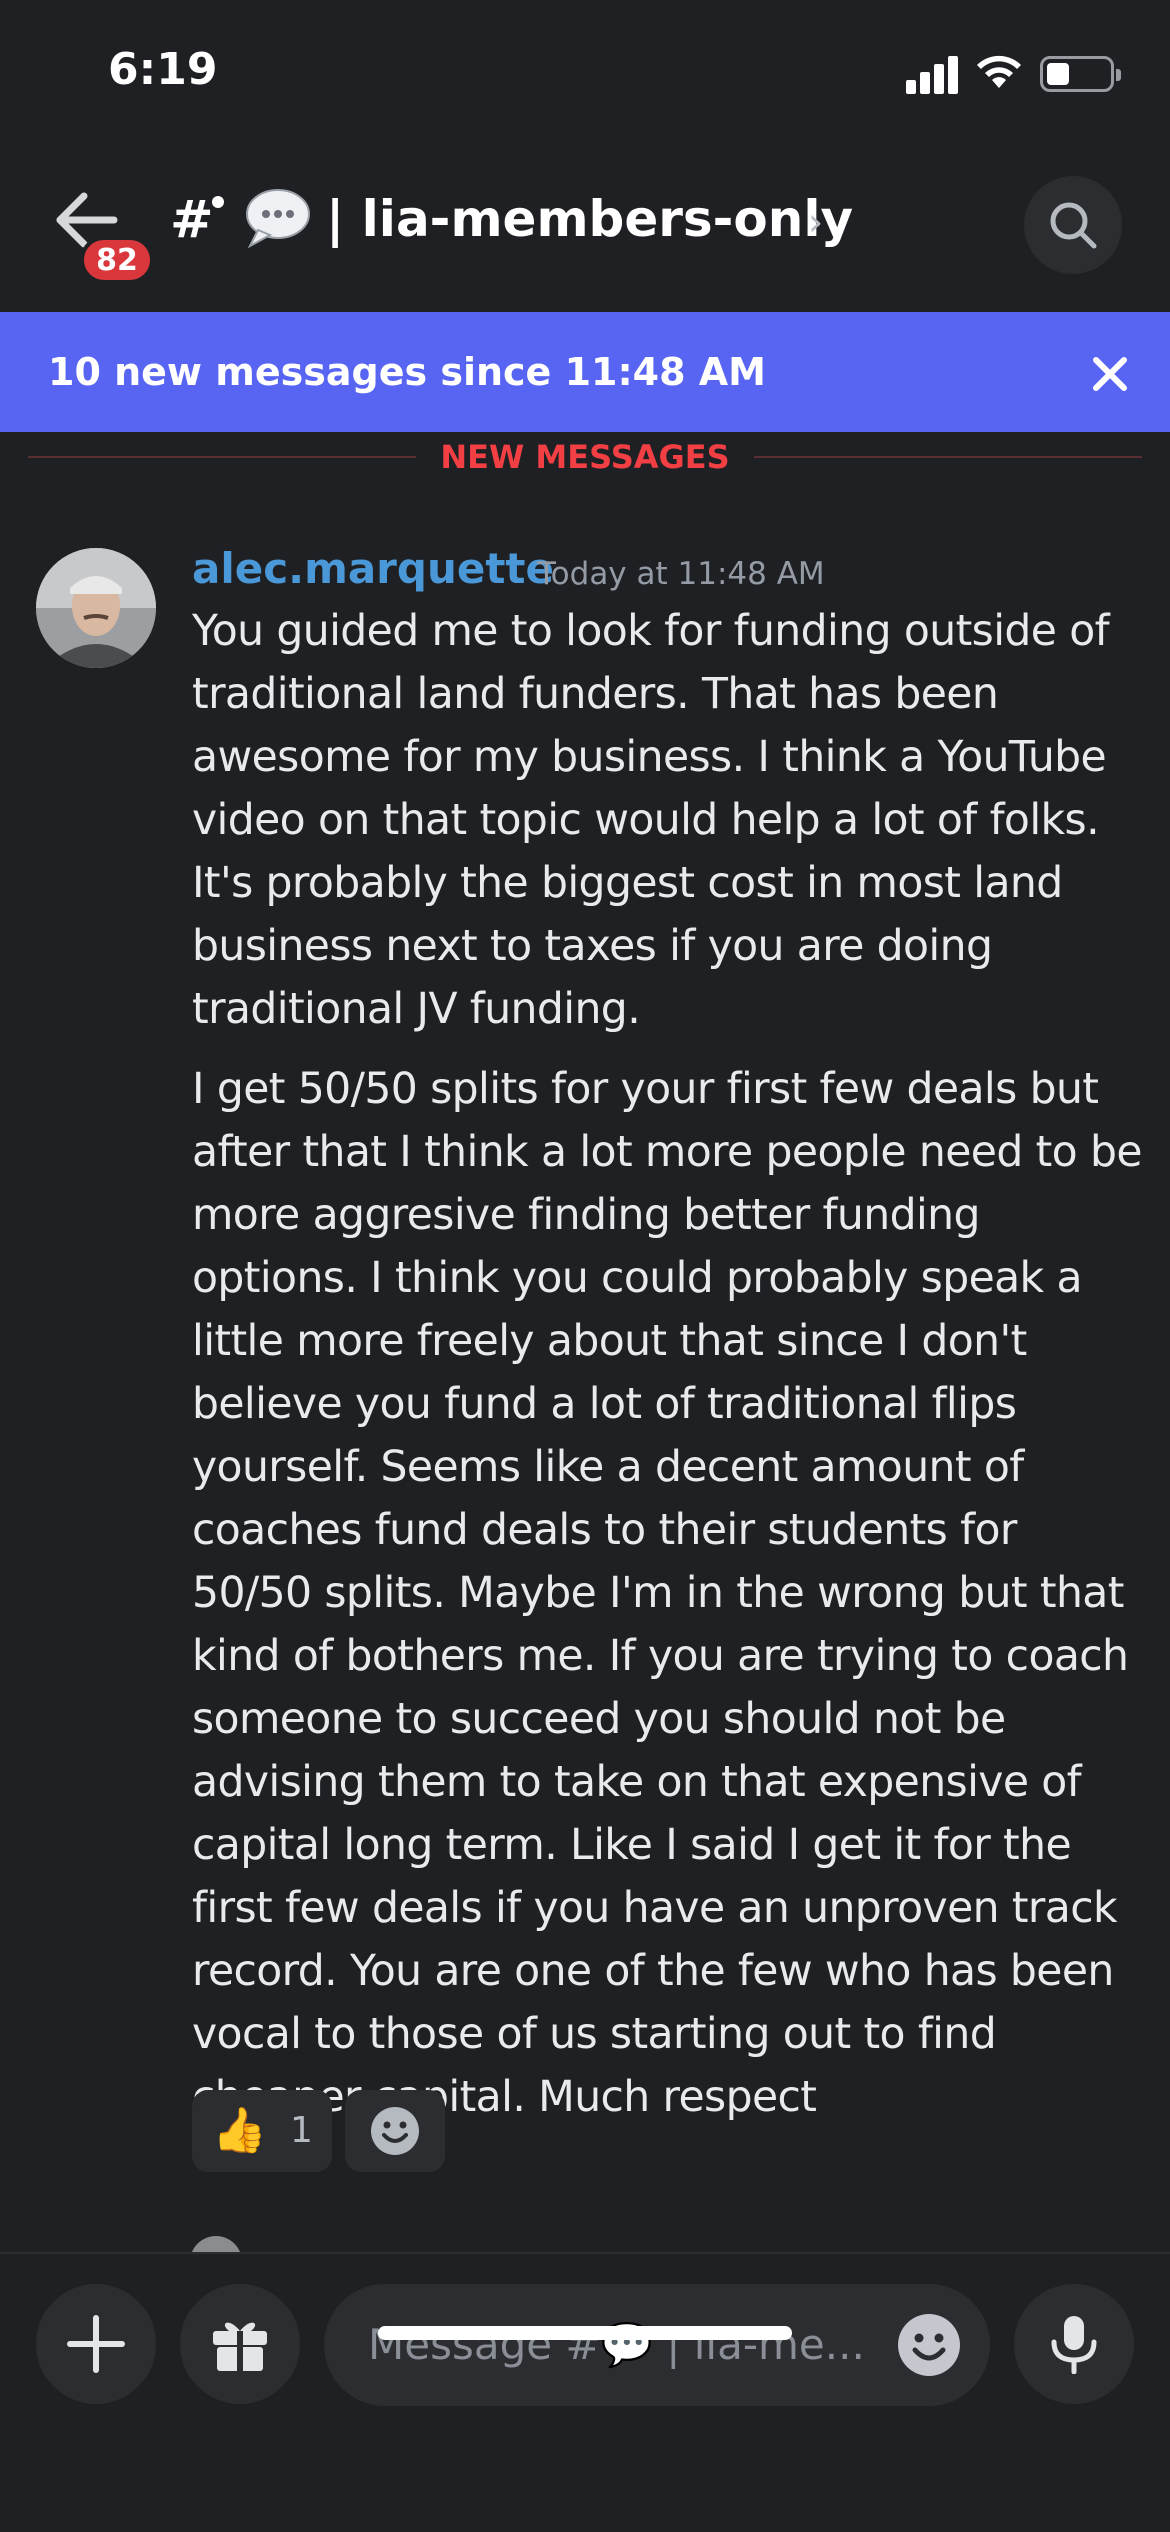 This screenshot has width=1170, height=2532. I want to click on signal-icon, so click(933, 74).